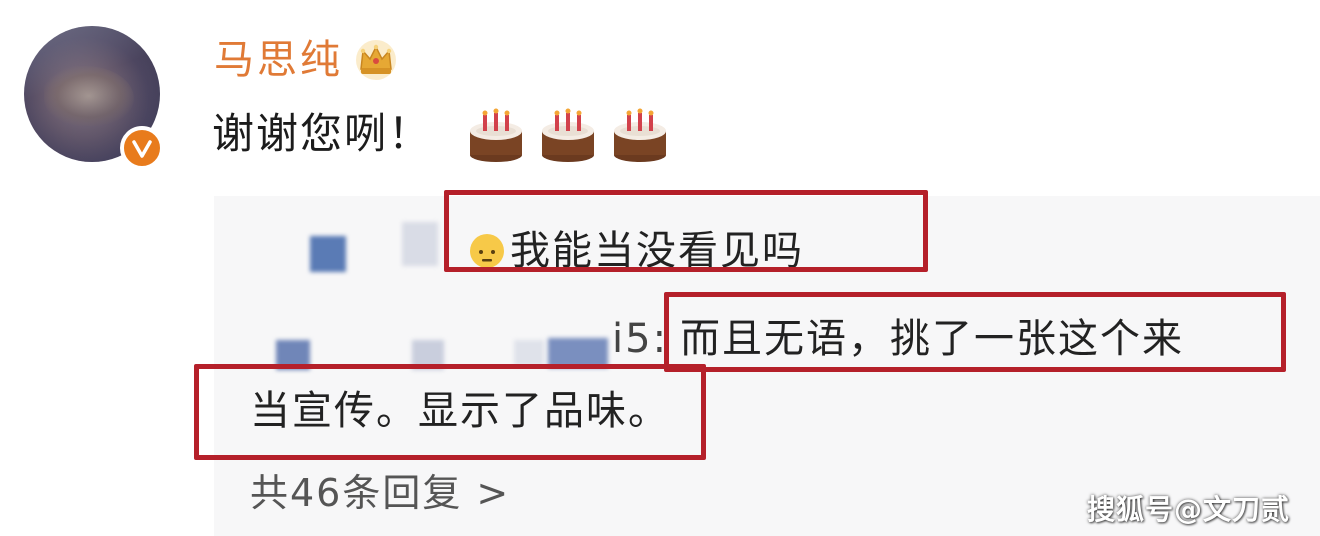  Describe the element at coordinates (142, 148) in the screenshot. I see `verified-v-icon` at that location.